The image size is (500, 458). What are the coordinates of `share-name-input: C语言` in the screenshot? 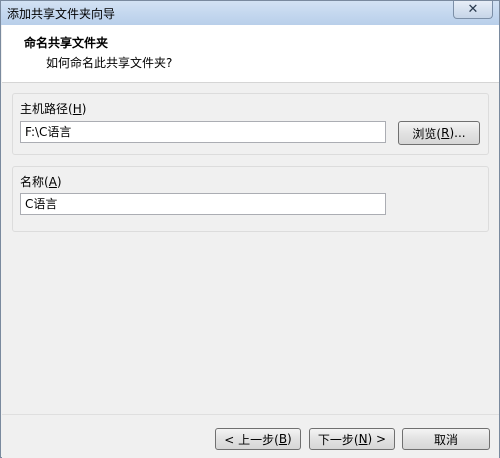 It's located at (203, 204).